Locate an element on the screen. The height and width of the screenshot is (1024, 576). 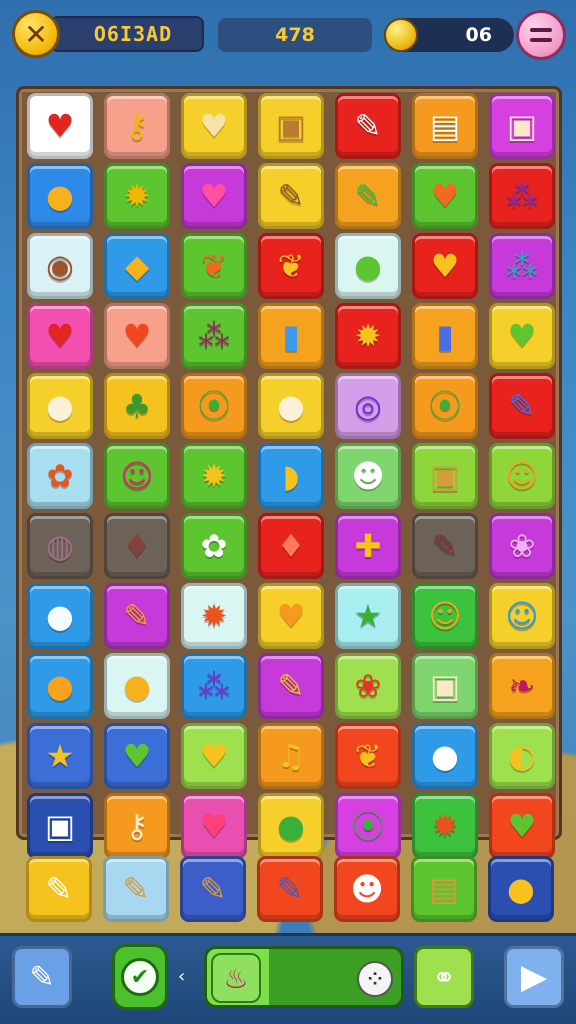
board-tile: ◆ is located at coordinates (137, 266).